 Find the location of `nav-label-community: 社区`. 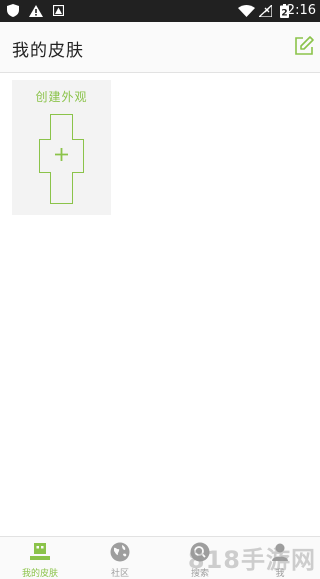

nav-label-community: 社区 is located at coordinates (119, 574).